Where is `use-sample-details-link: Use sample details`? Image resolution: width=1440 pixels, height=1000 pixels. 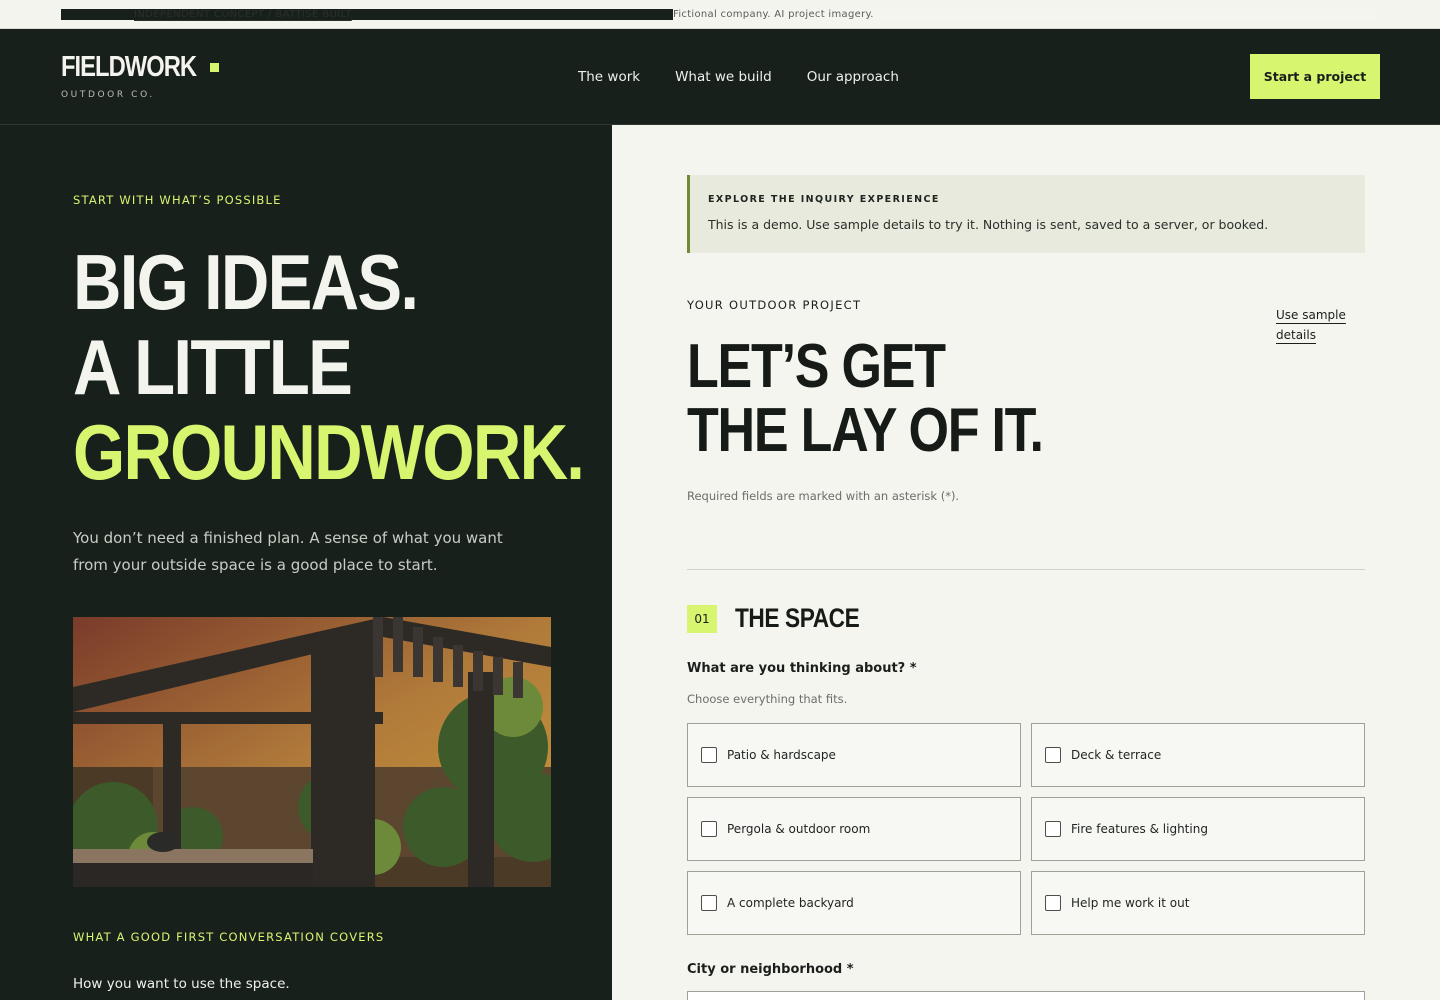 use-sample-details-link: Use sample details is located at coordinates (1311, 325).